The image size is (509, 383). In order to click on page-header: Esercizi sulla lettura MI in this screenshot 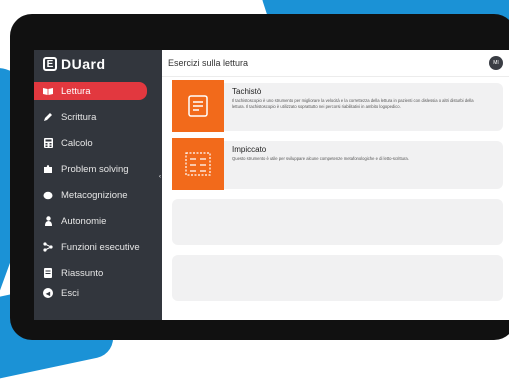, I will do `click(335, 63)`.